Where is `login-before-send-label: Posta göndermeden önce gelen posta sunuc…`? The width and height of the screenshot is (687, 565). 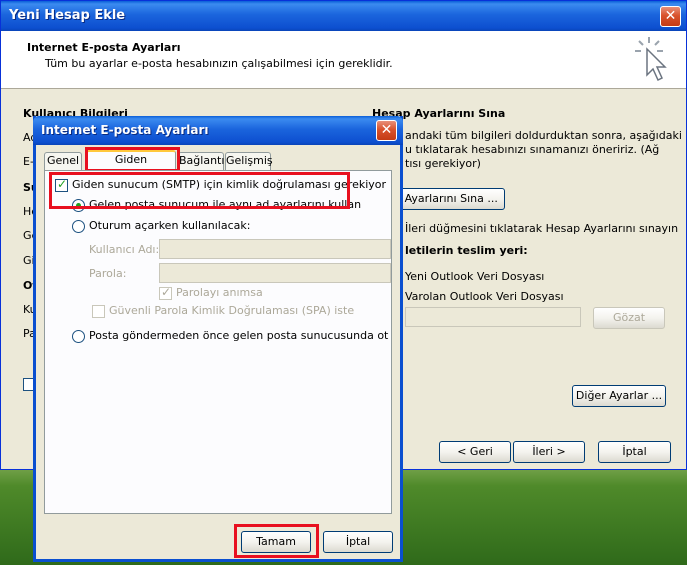 login-before-send-label: Posta göndermeden önce gelen posta sunuc… is located at coordinates (239, 335).